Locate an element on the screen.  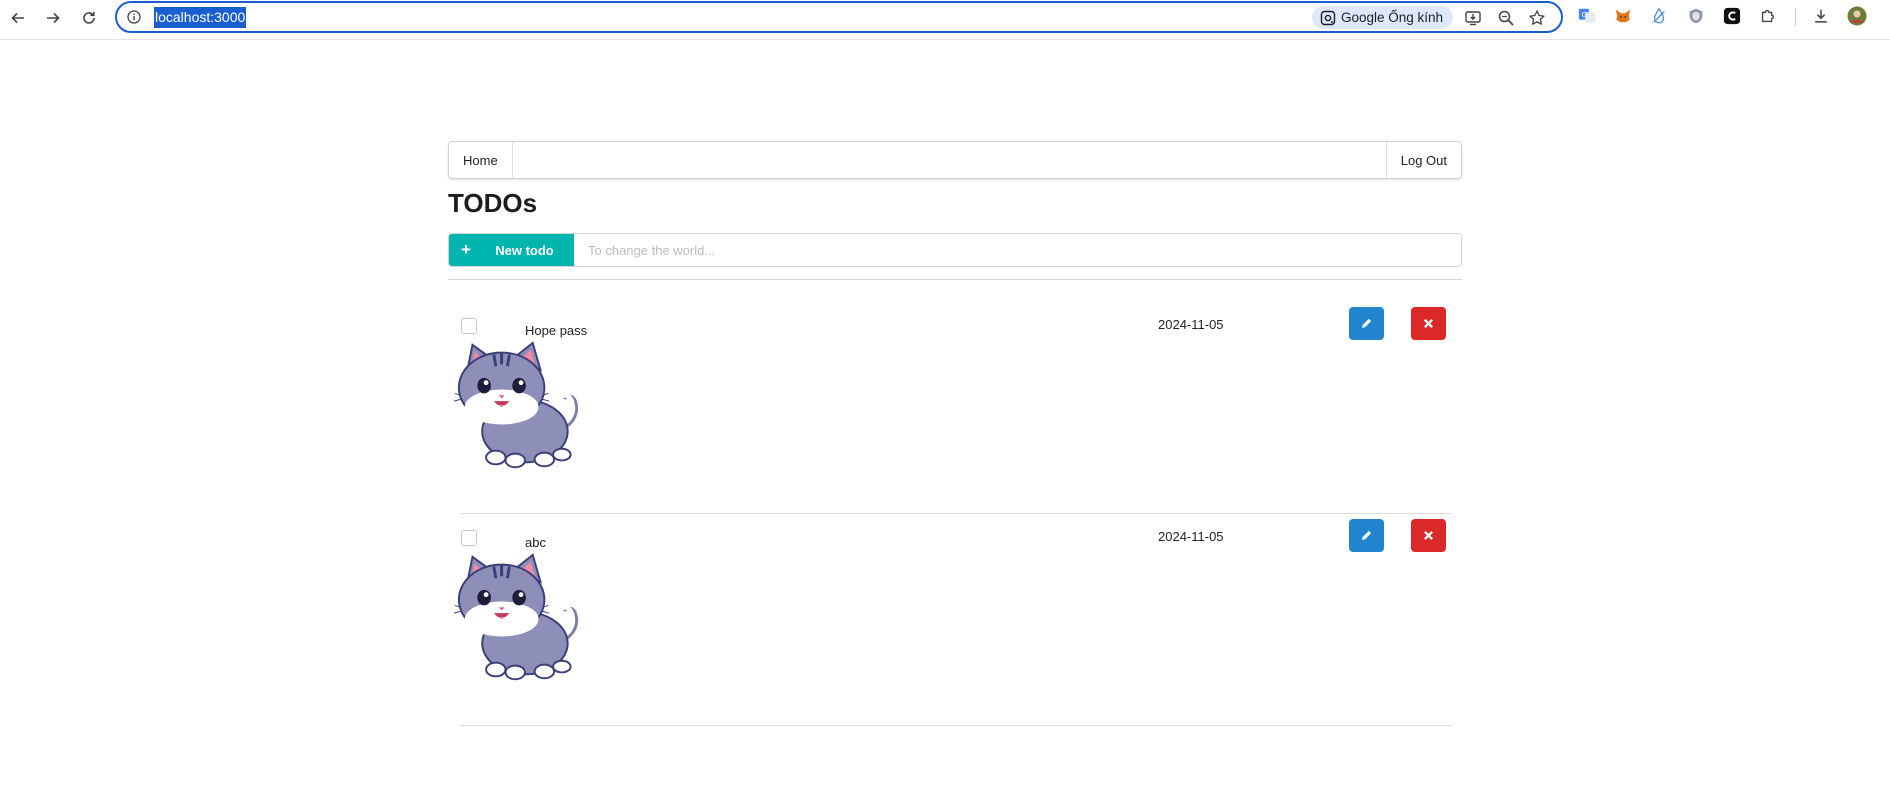
metamask-extension is located at coordinates (1623, 16).